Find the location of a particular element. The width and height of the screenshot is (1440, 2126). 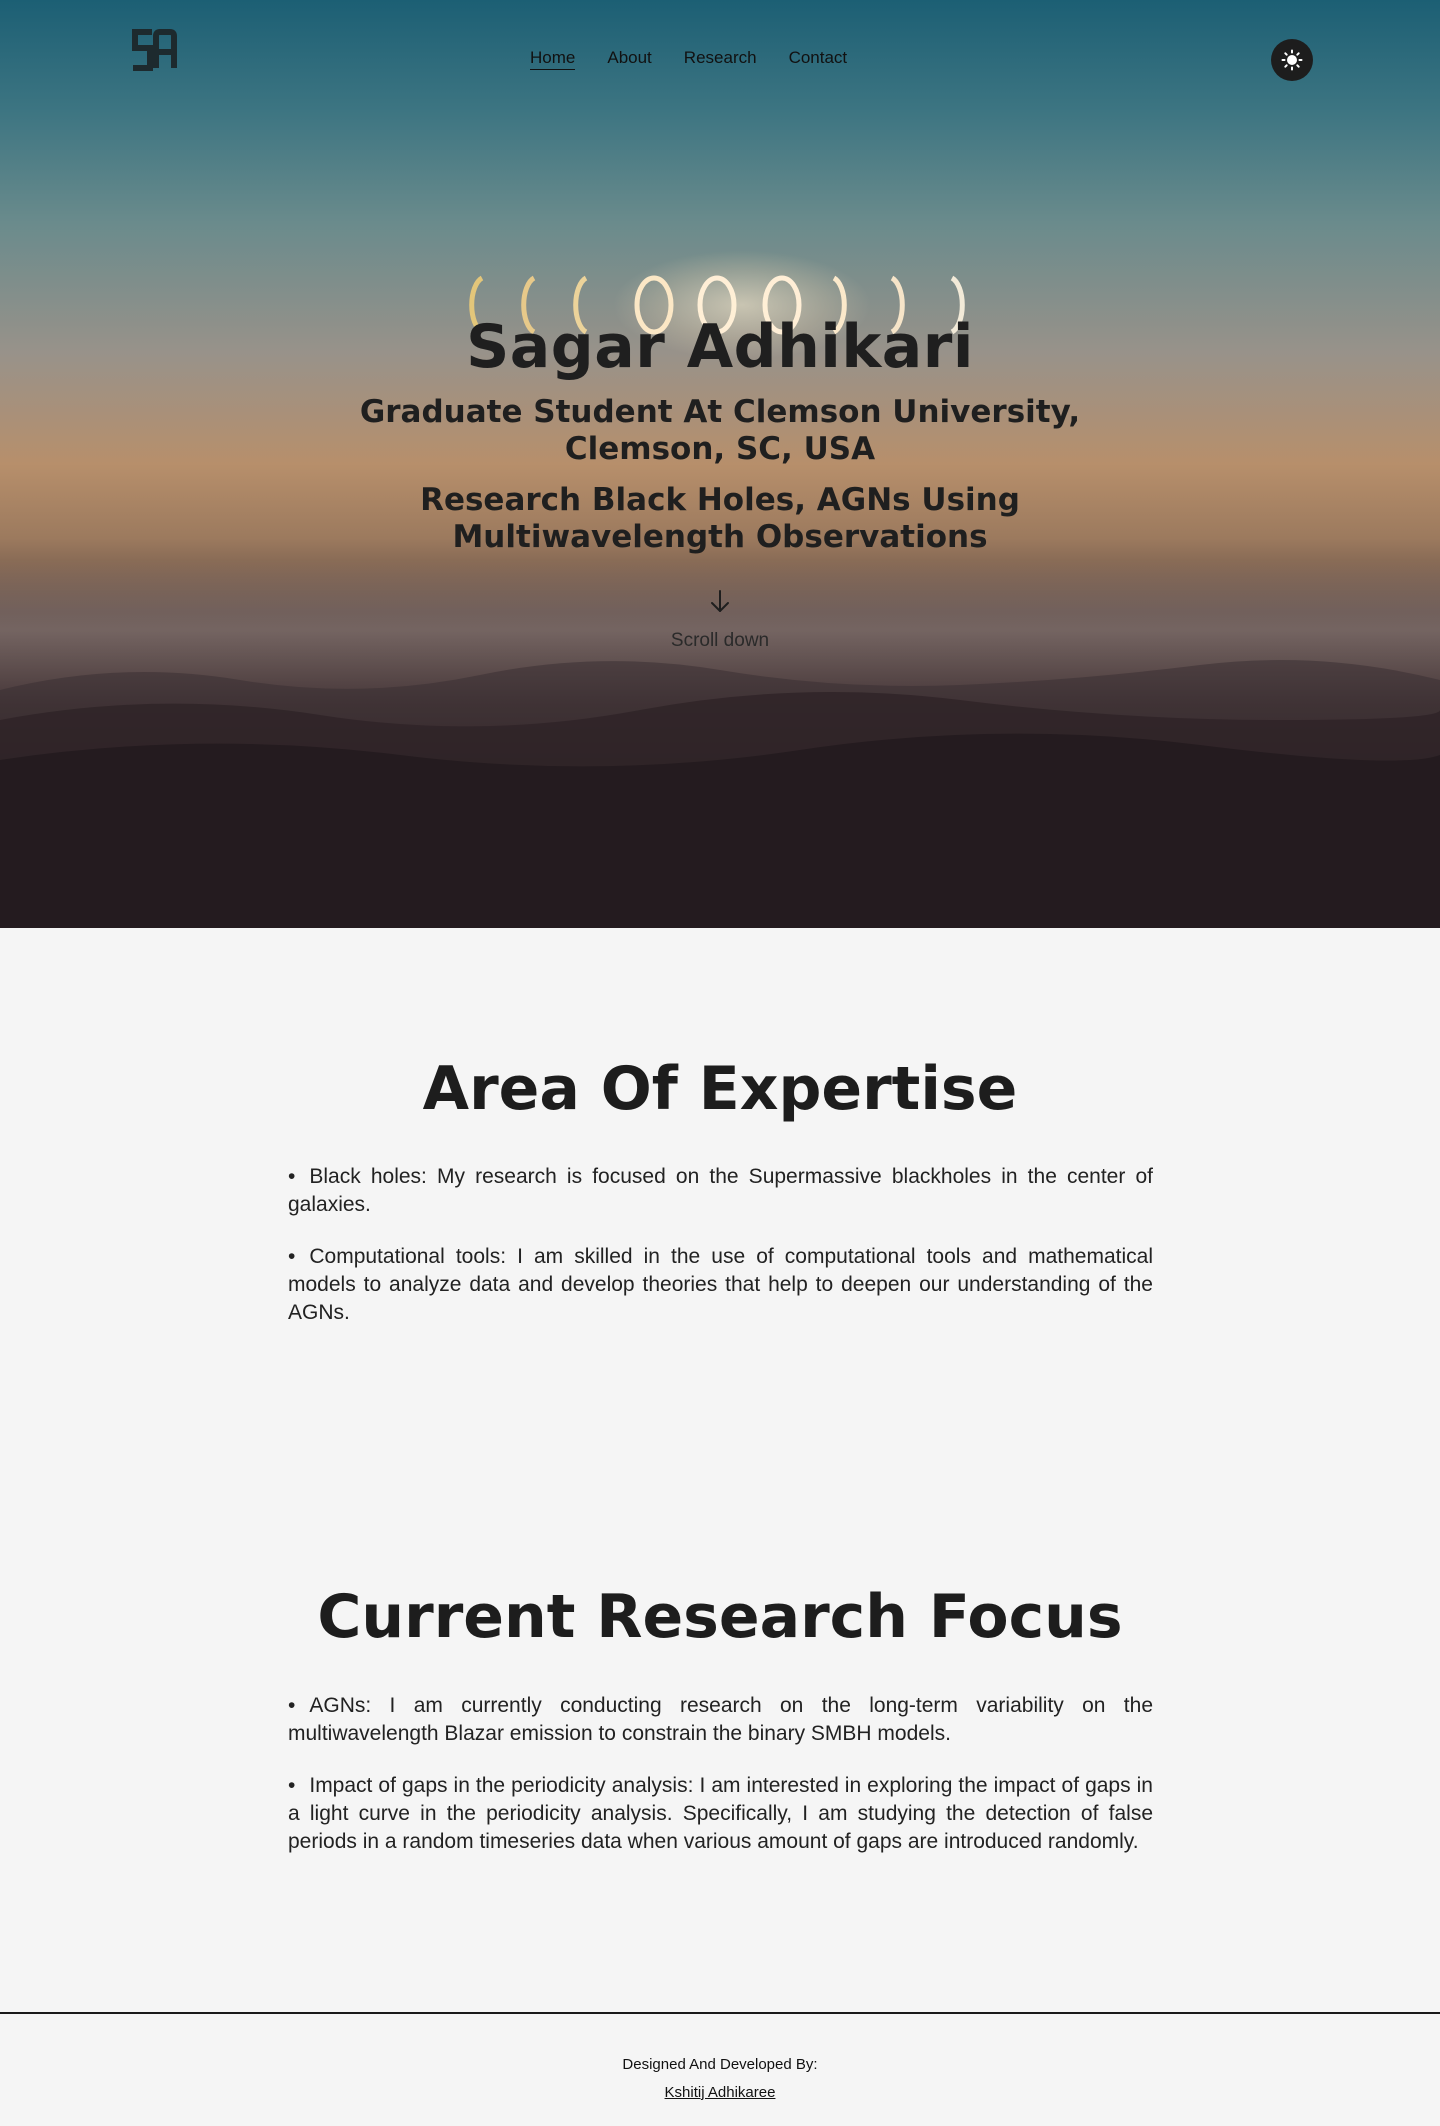

expertise-title: Area Of Expertise is located at coordinates (720, 1089).